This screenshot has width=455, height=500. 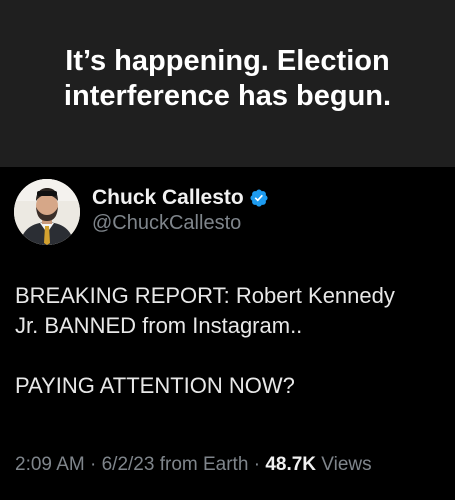 I want to click on name-row: Chuck Callesto, so click(x=180, y=198).